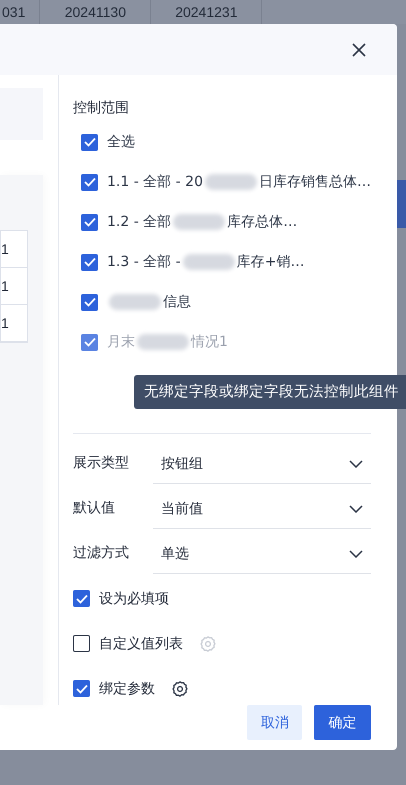 Image resolution: width=406 pixels, height=785 pixels. I want to click on option-label: 绑定参数, so click(127, 689).